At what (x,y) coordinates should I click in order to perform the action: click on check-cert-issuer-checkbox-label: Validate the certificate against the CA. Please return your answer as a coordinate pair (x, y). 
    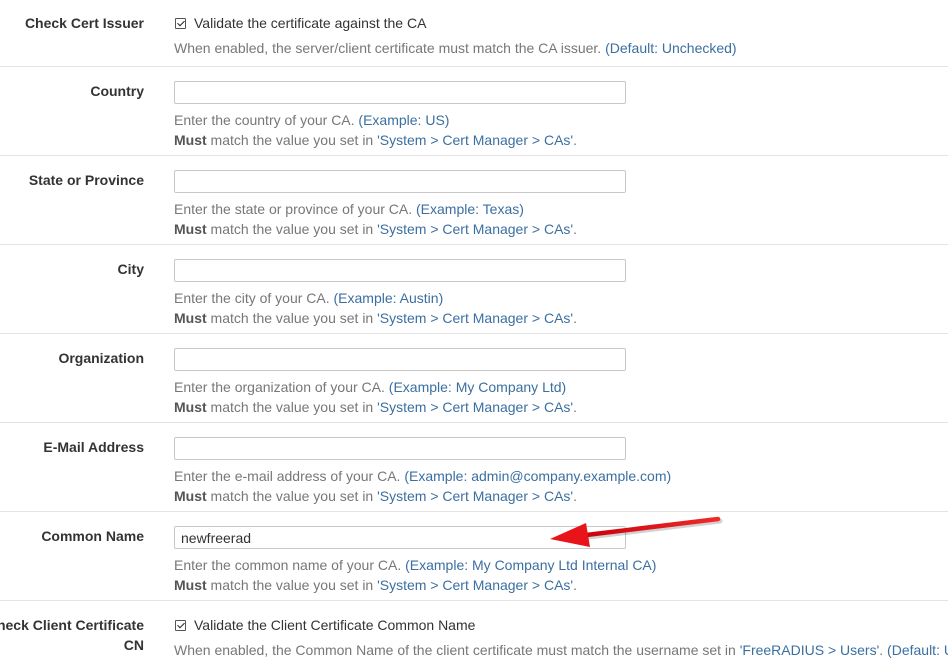
    Looking at the image, I should click on (310, 23).